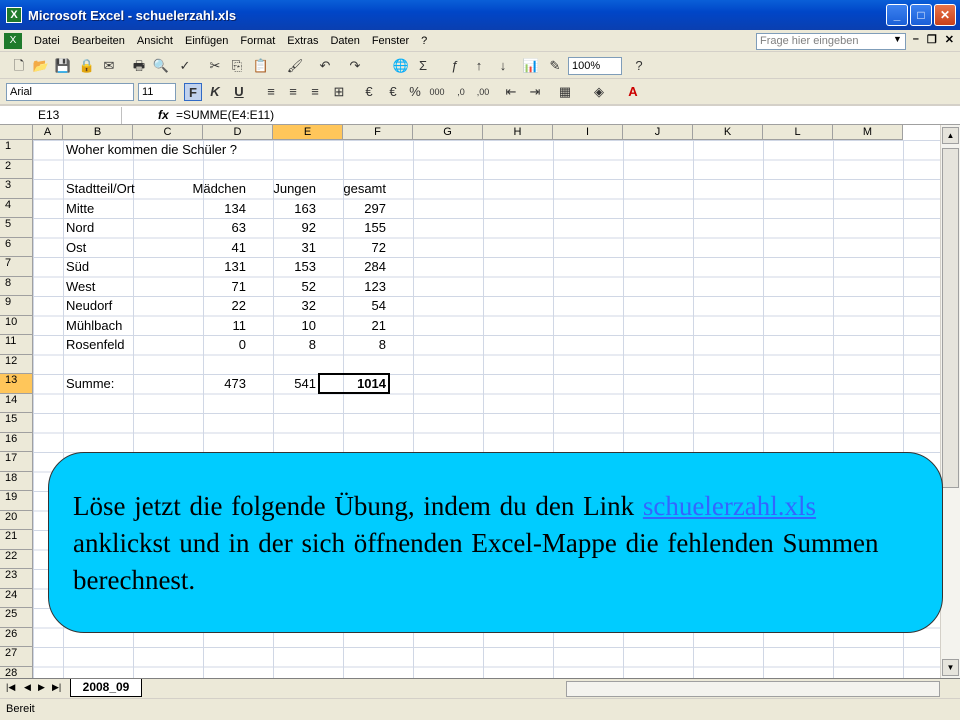  Describe the element at coordinates (308, 132) in the screenshot. I see `column-header-e: E` at that location.